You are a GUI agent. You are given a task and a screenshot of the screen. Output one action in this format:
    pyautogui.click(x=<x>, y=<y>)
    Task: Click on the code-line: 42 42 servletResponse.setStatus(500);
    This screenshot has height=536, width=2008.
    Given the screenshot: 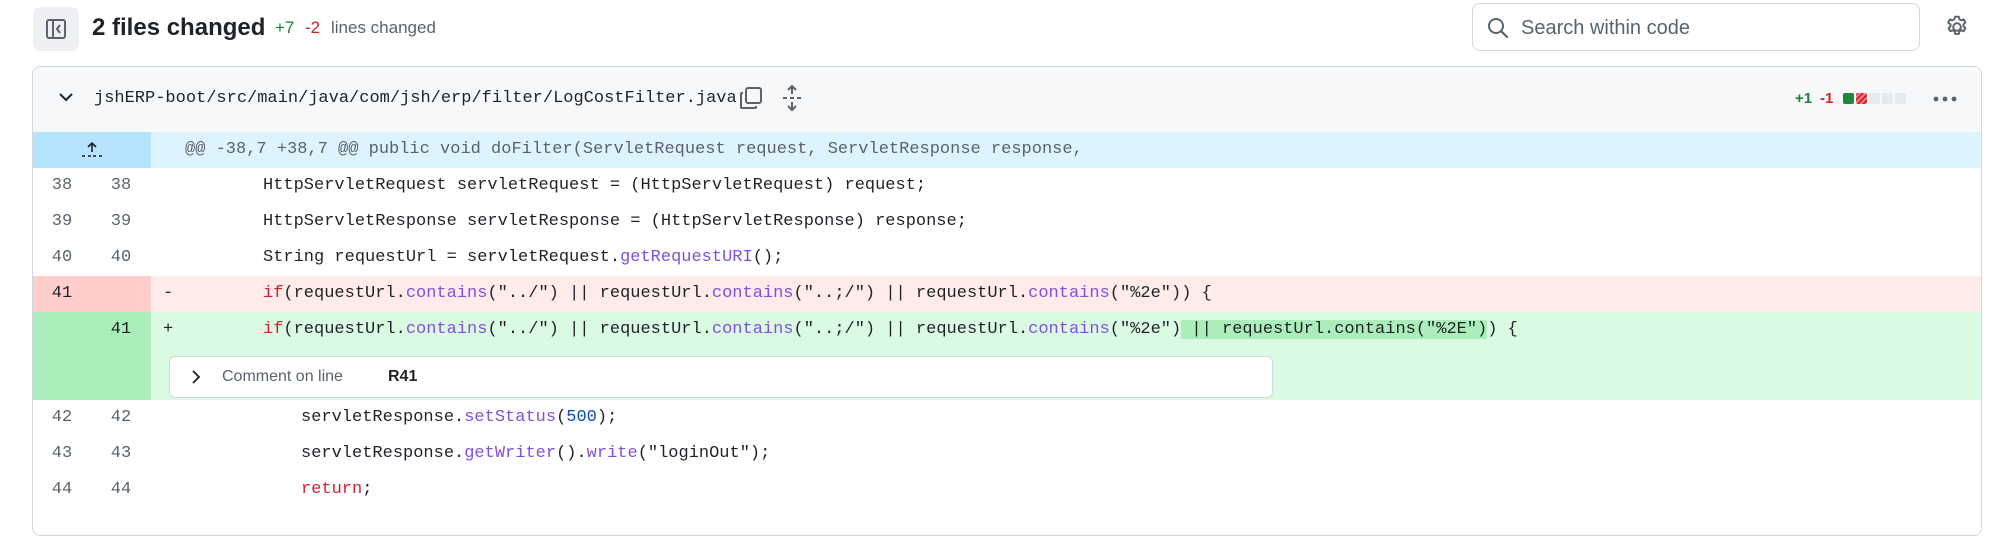 What is the action you would take?
    pyautogui.click(x=1007, y=418)
    